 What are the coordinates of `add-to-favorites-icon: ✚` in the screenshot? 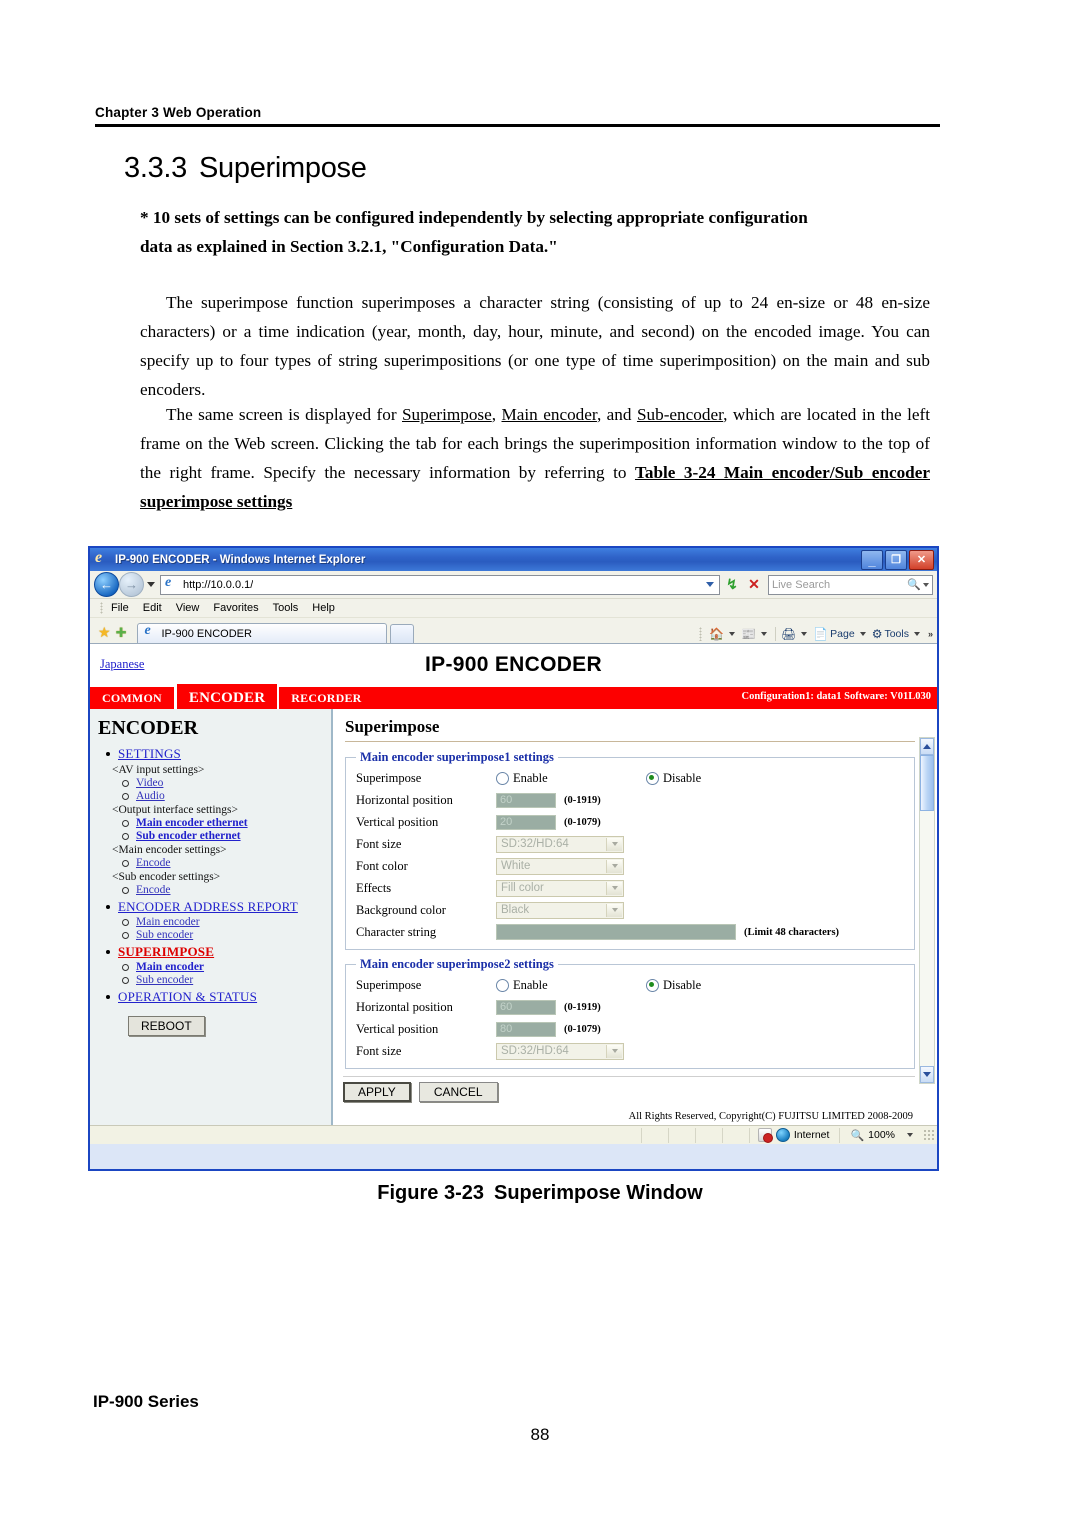 It's located at (121, 632).